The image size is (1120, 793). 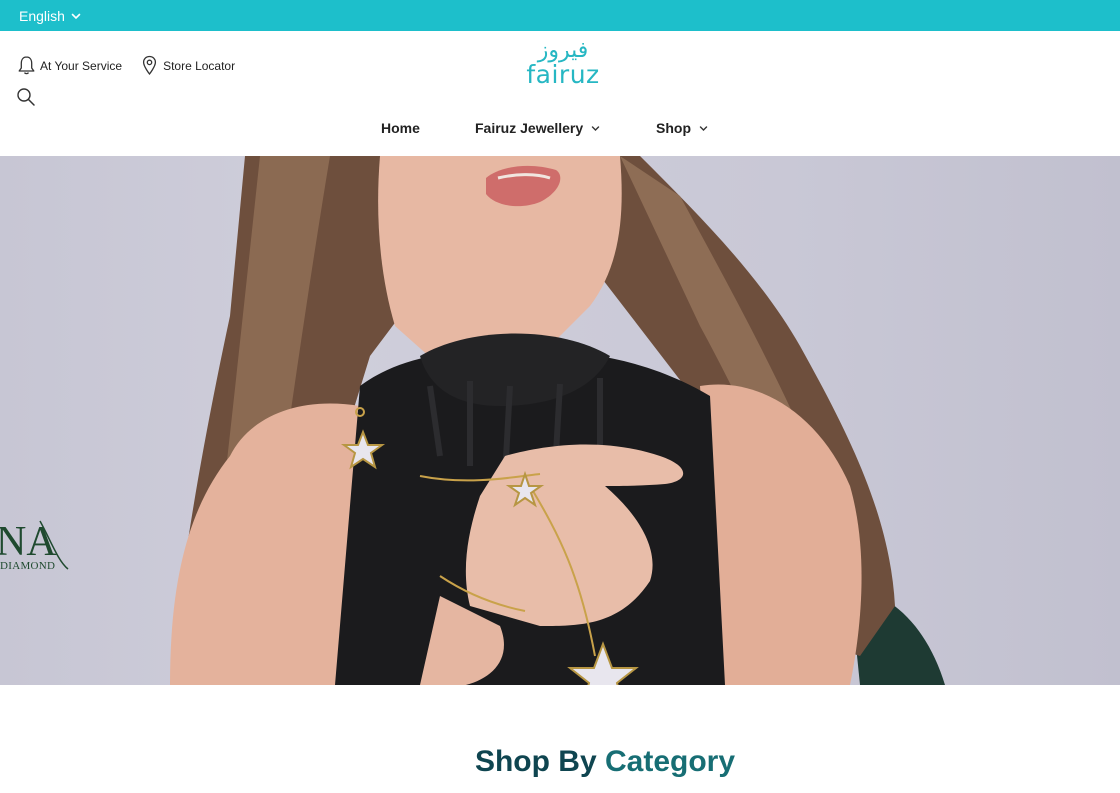 I want to click on language-label: English, so click(x=42, y=15).